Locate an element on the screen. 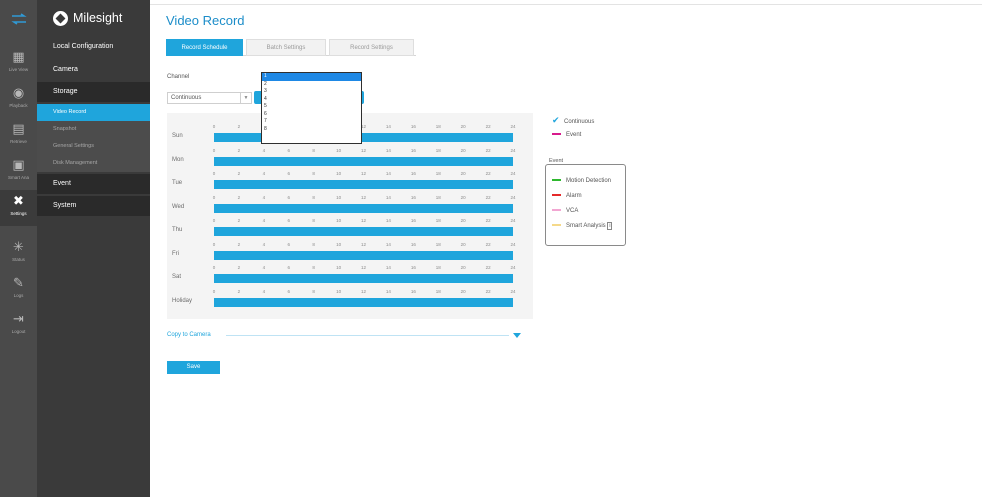 This screenshot has width=982, height=497. copy-to-camera-label: Copy to Camera is located at coordinates (189, 335).